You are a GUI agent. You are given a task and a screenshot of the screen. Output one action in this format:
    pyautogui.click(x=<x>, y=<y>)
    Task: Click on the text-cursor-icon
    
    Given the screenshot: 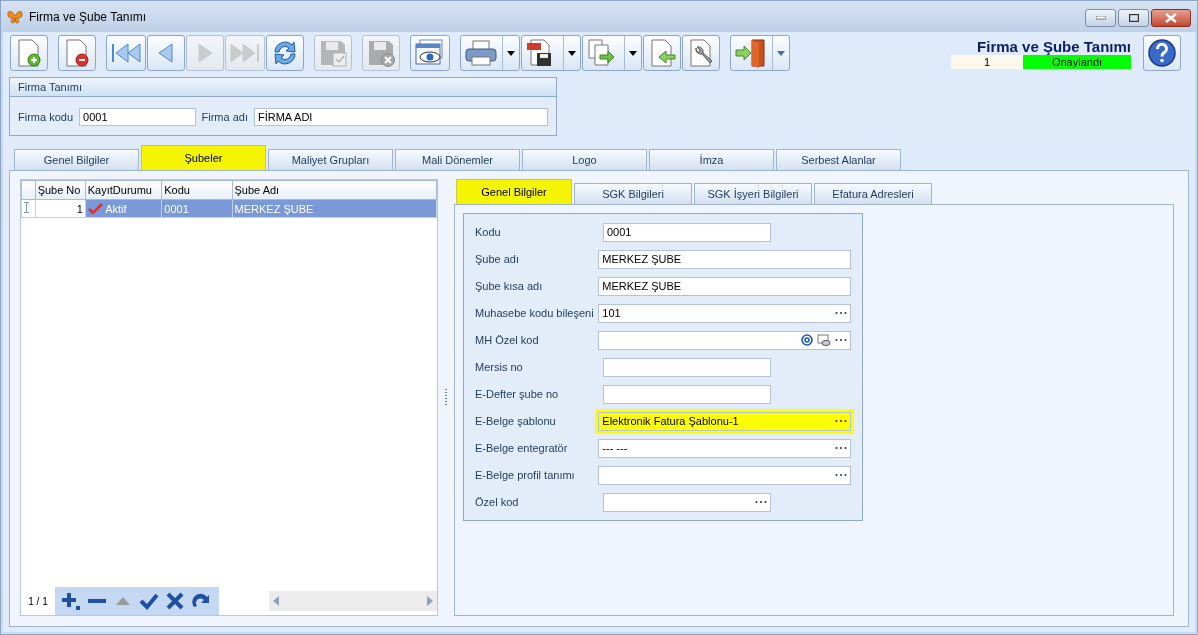 What is the action you would take?
    pyautogui.click(x=26, y=207)
    